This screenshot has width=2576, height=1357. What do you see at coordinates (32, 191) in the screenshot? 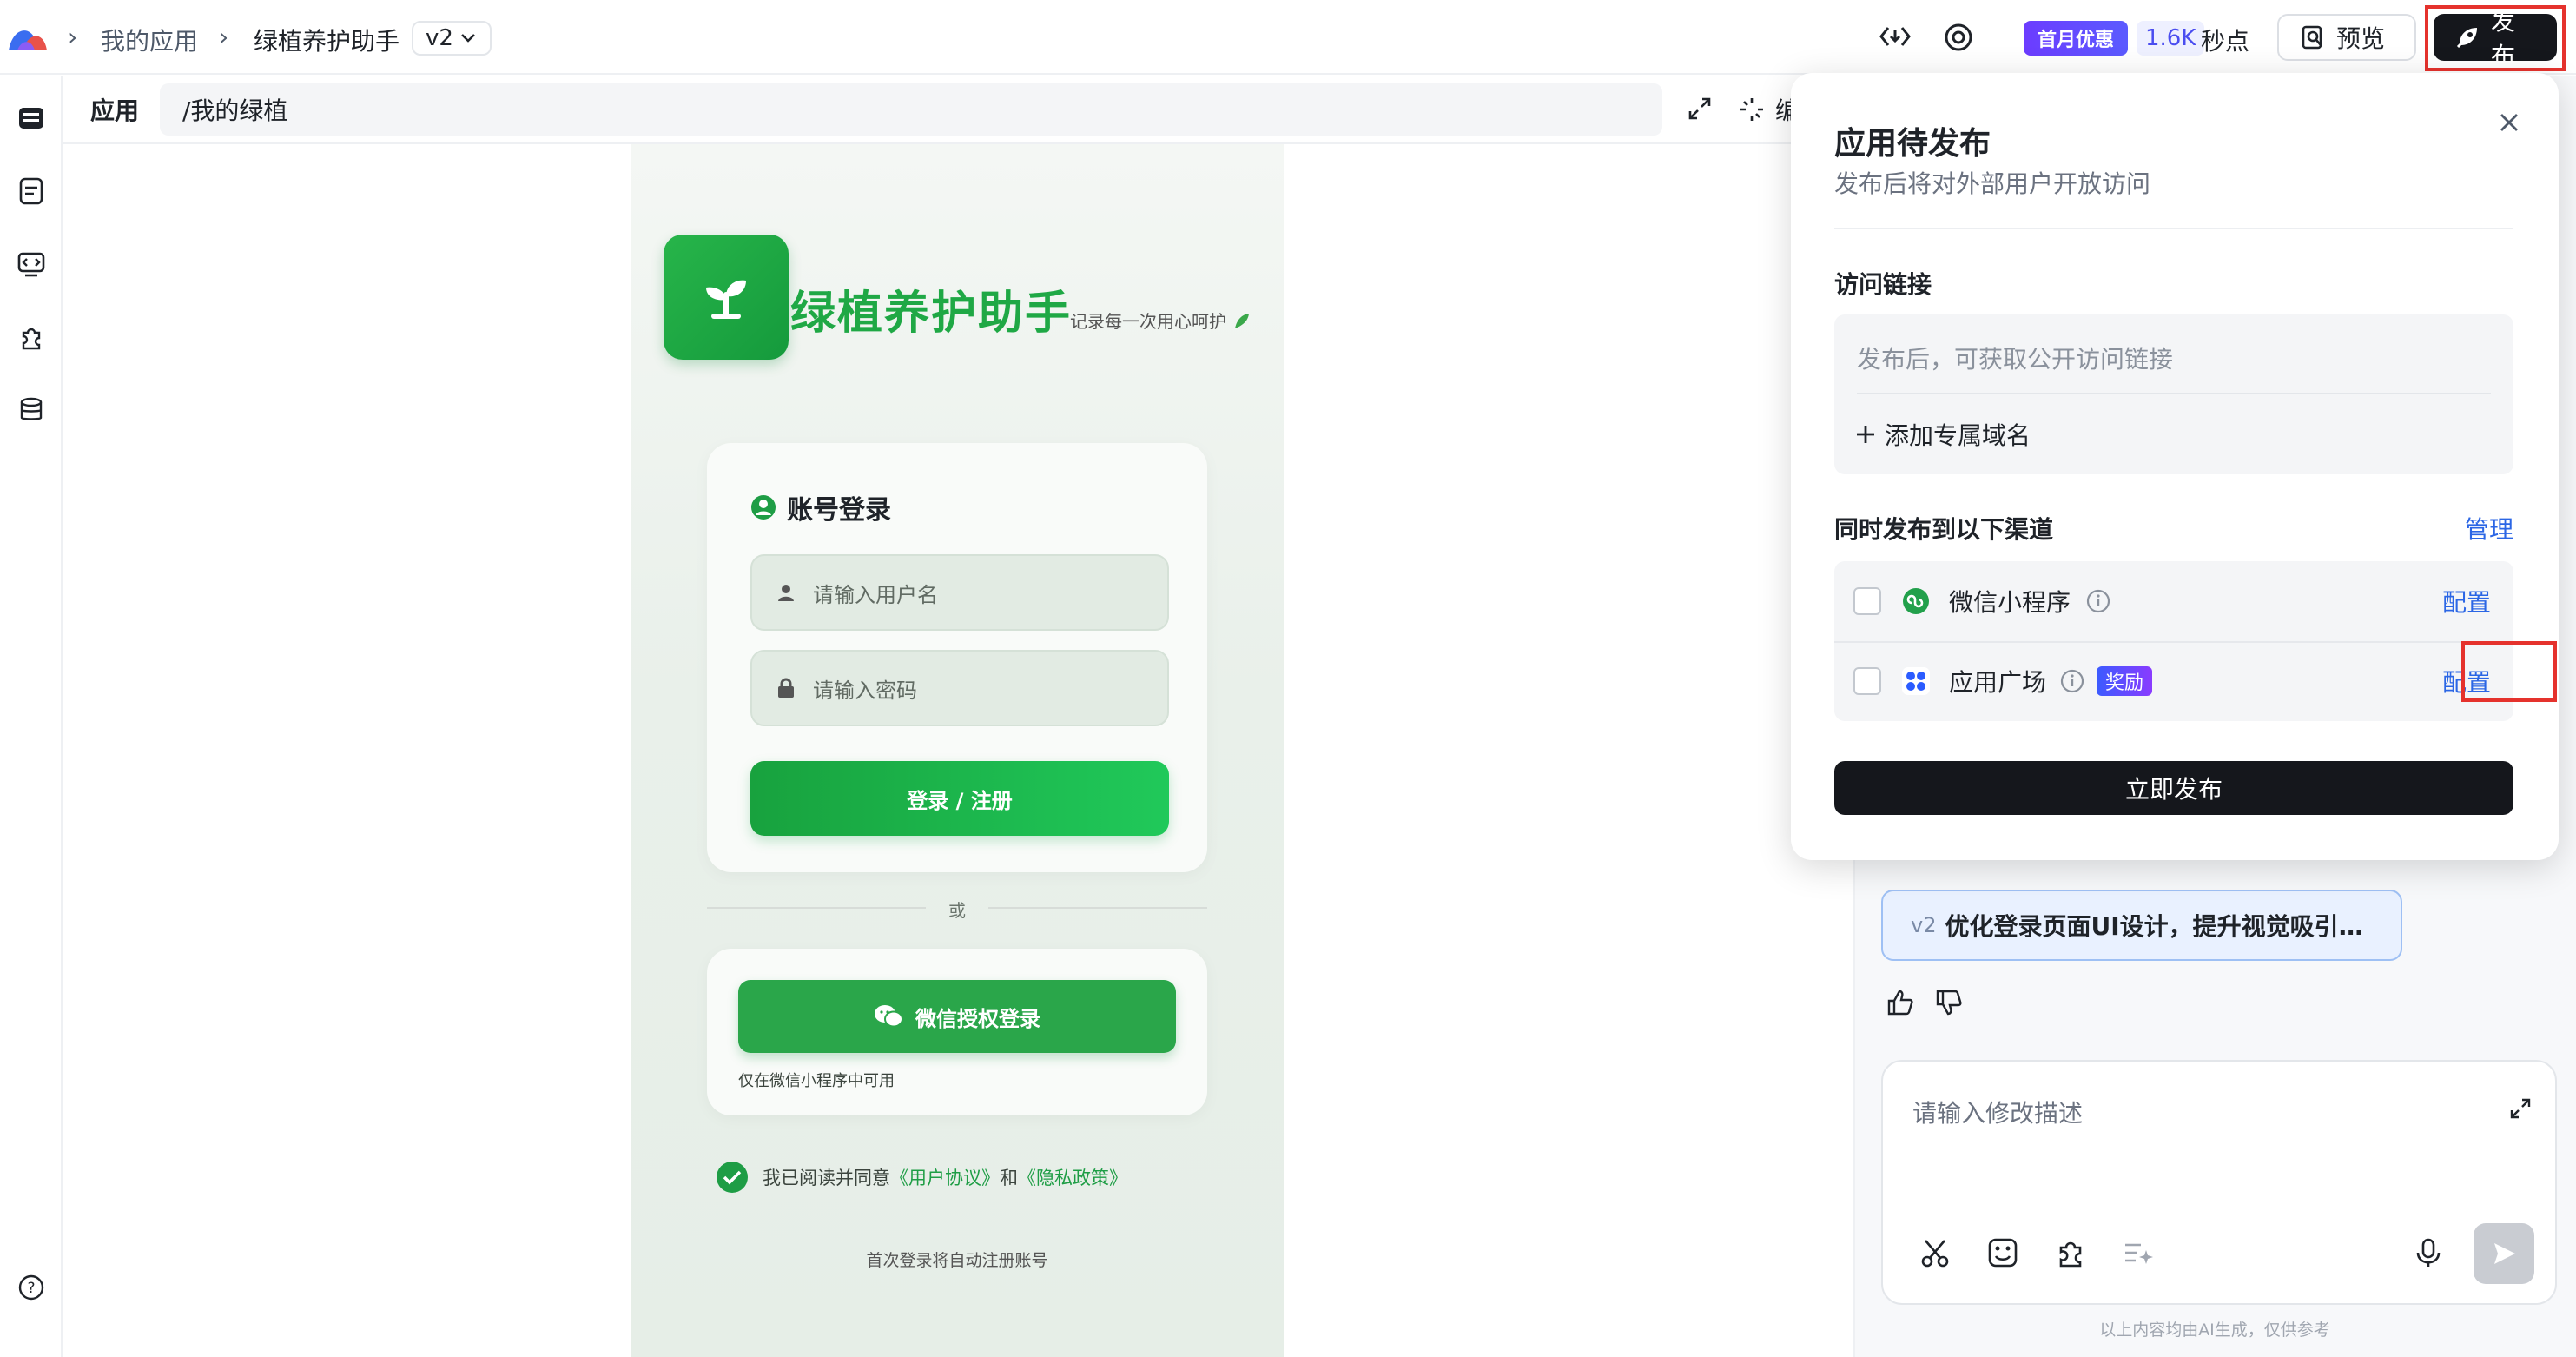
I see `document-icon` at bounding box center [32, 191].